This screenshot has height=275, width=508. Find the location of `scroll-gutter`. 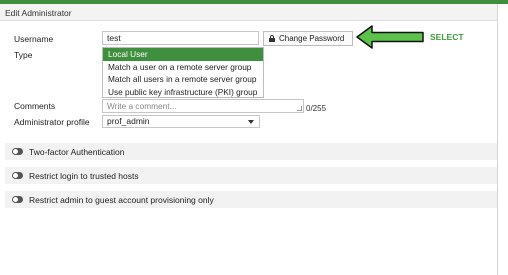

scroll-gutter is located at coordinates (502, 139).